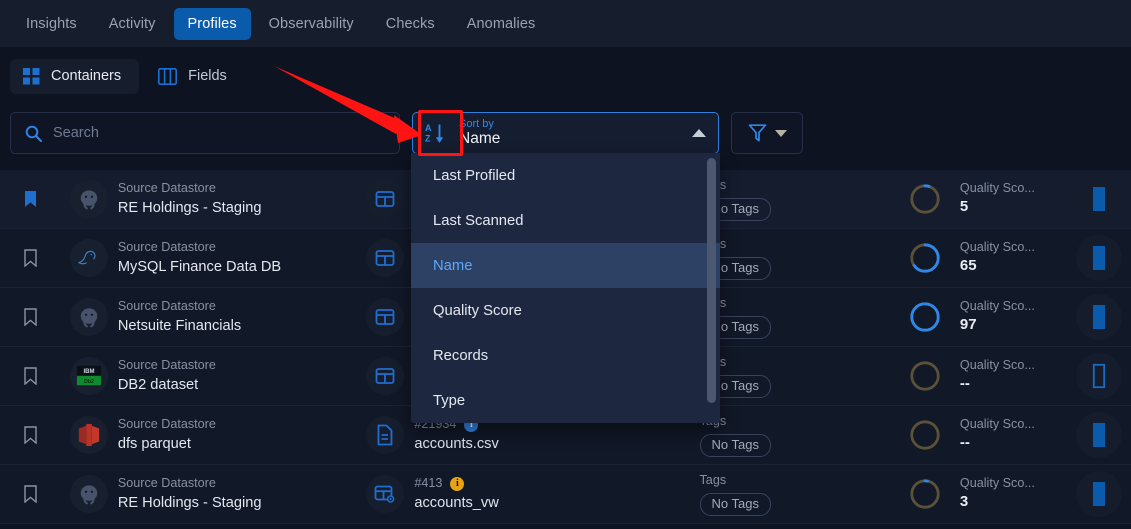 The width and height of the screenshot is (1131, 529). What do you see at coordinates (1013, 257) in the screenshot?
I see `quality-score-cell: Quality Sco... 65` at bounding box center [1013, 257].